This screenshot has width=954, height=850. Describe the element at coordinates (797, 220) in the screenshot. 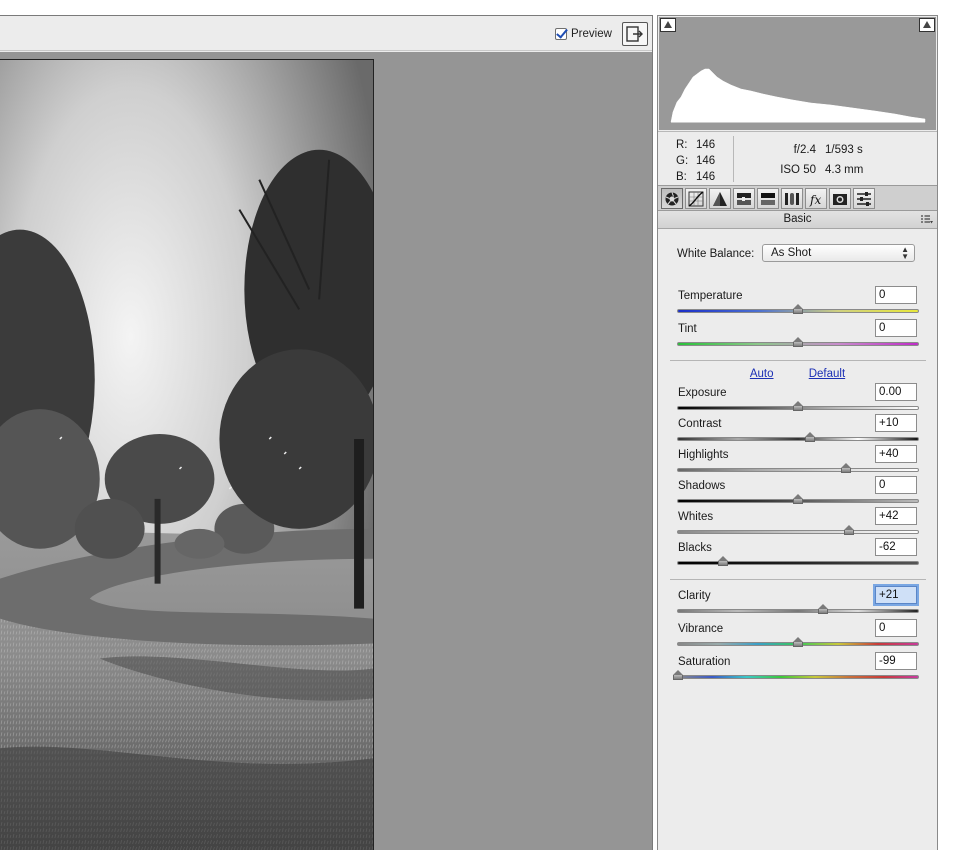

I see `panel-title-bar: Basic` at that location.